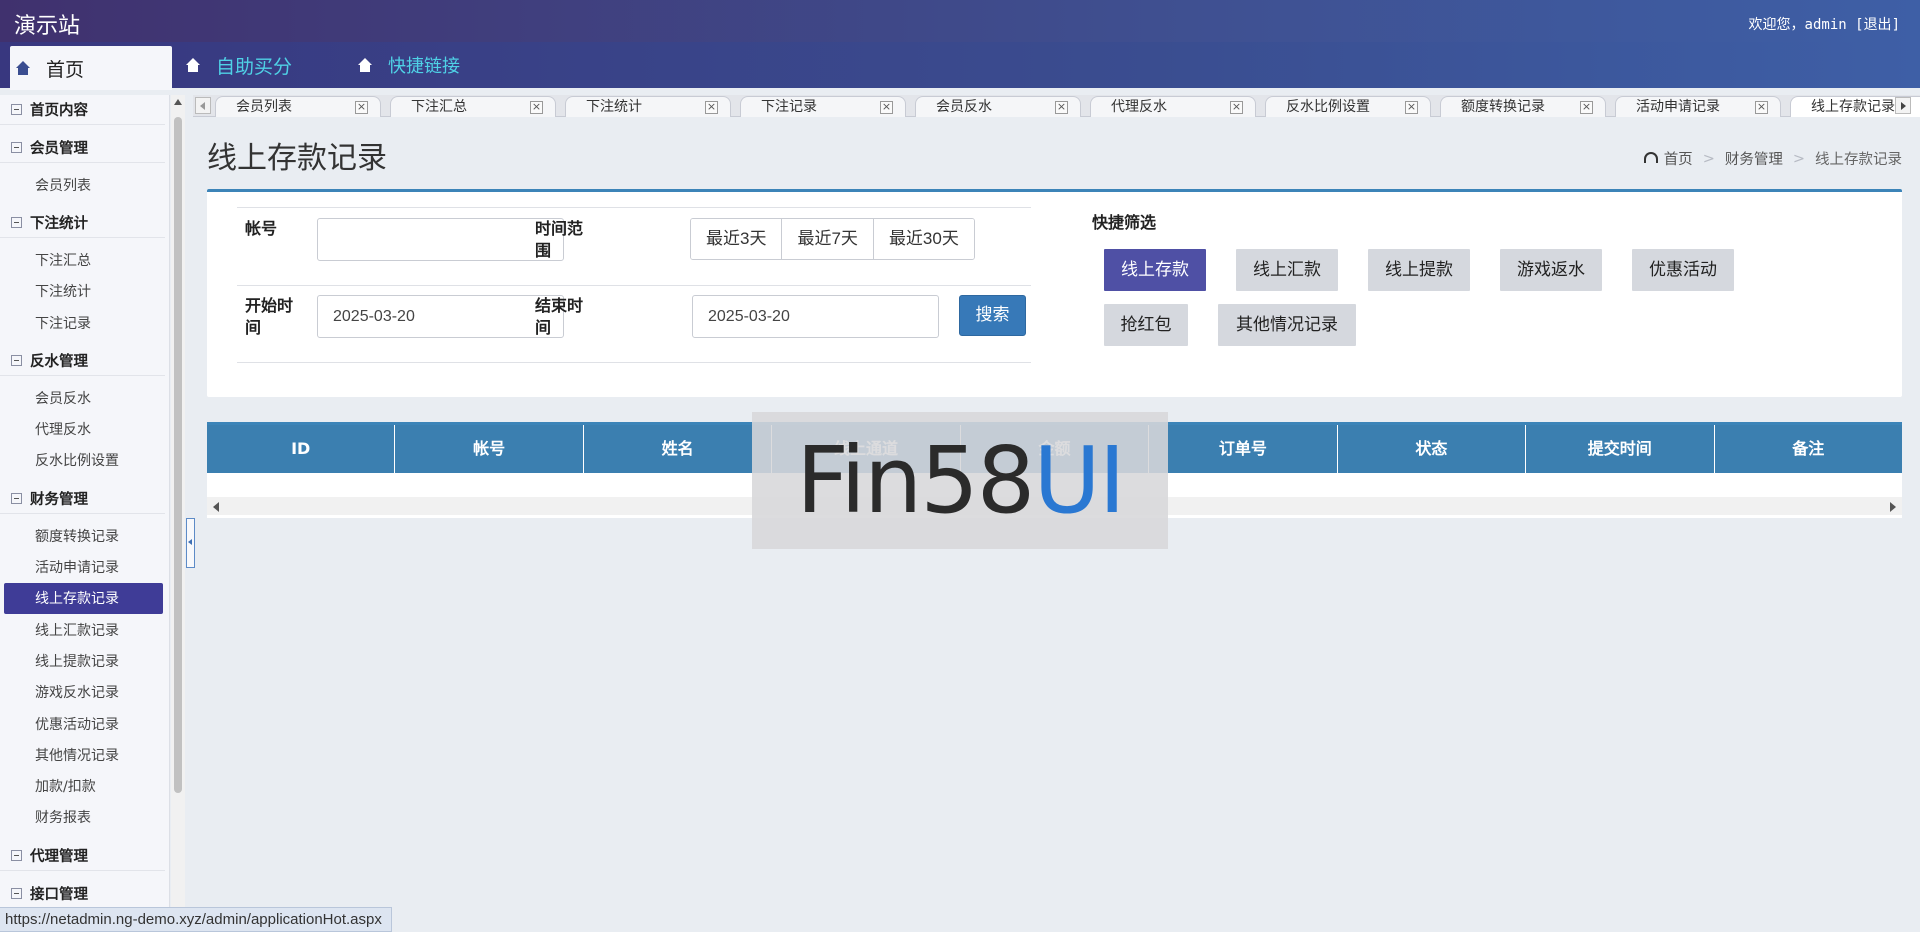 This screenshot has height=932, width=1920. Describe the element at coordinates (1287, 270) in the screenshot. I see `quick-online-remit-button: 线上汇款` at that location.